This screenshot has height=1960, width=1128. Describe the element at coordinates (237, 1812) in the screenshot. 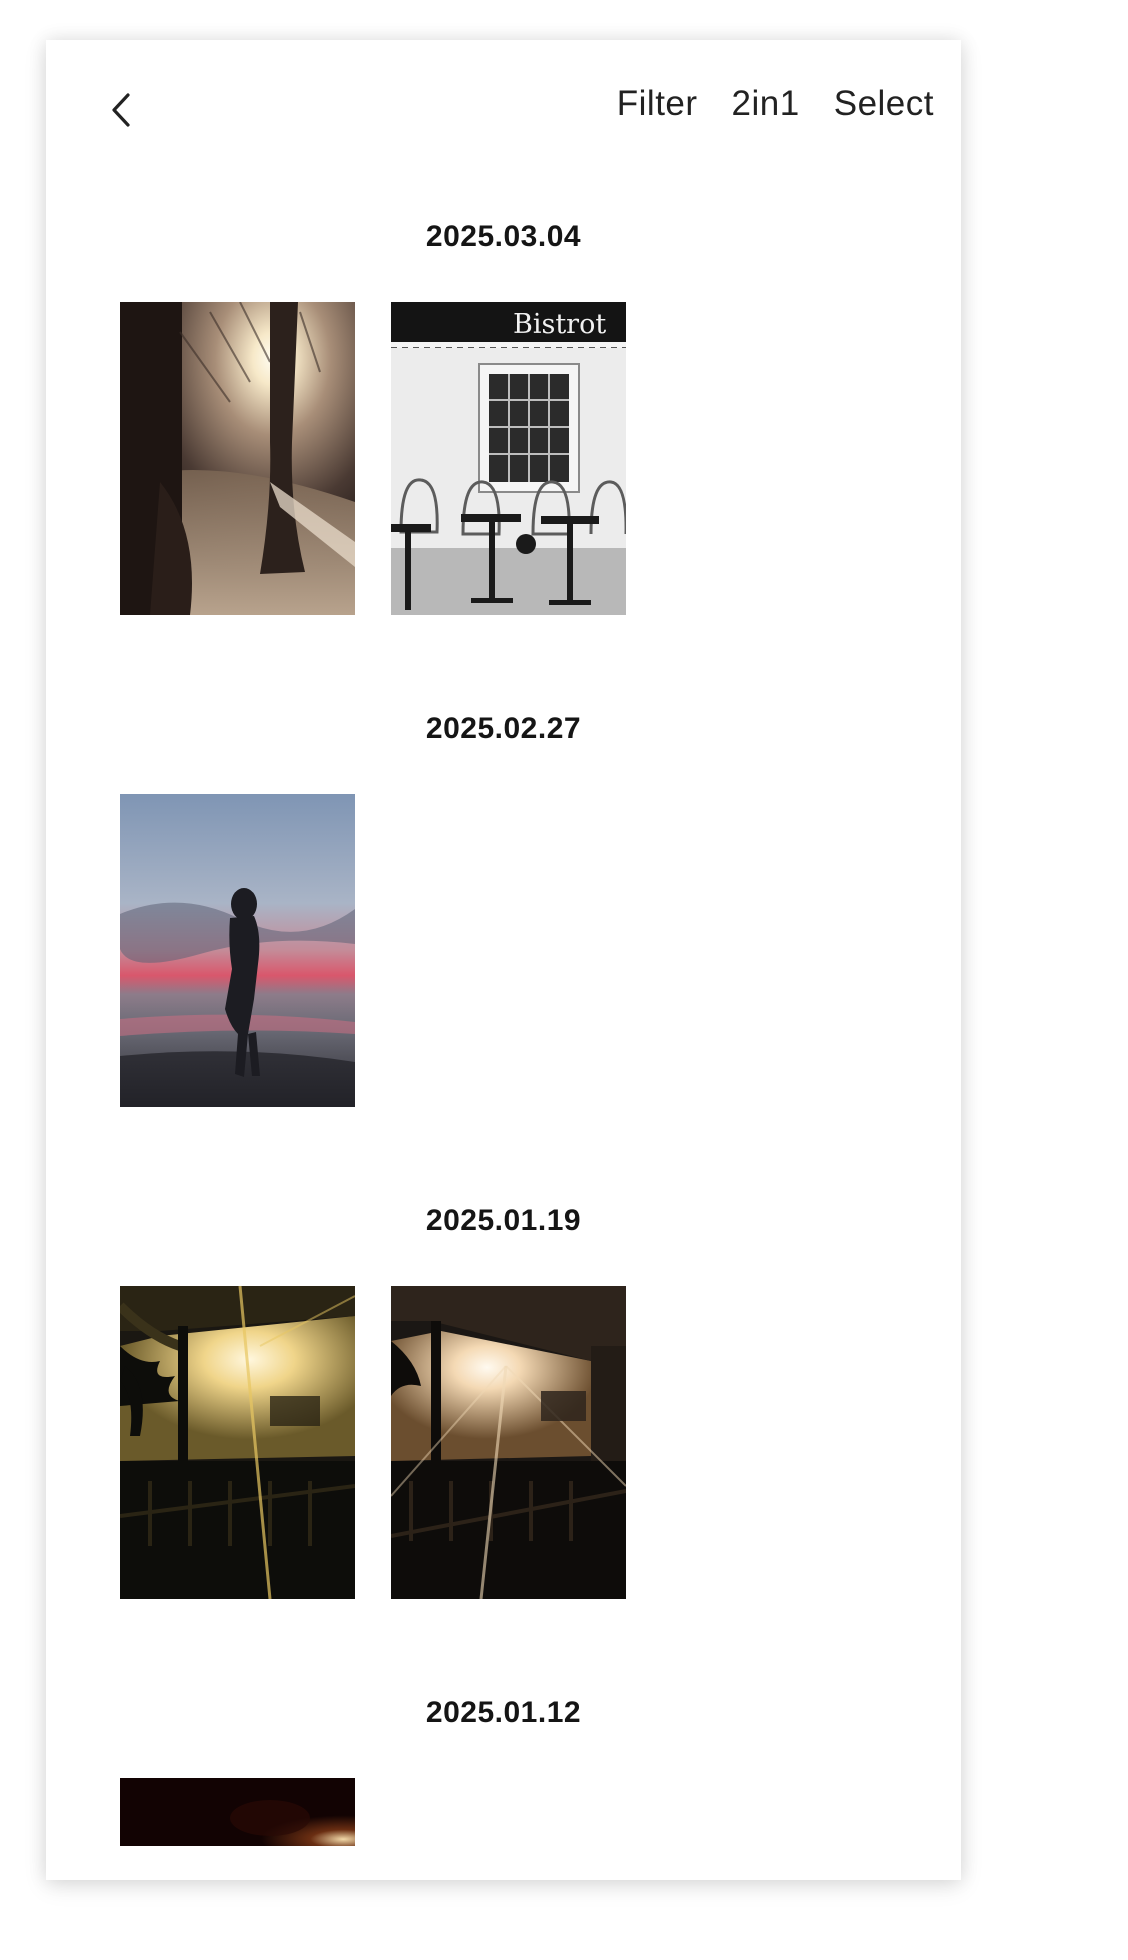

I see `dark-evening-photo` at that location.